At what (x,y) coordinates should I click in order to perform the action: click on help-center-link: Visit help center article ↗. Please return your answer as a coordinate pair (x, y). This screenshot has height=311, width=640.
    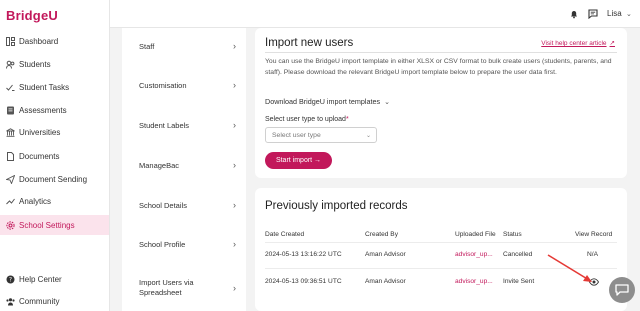
    Looking at the image, I should click on (578, 43).